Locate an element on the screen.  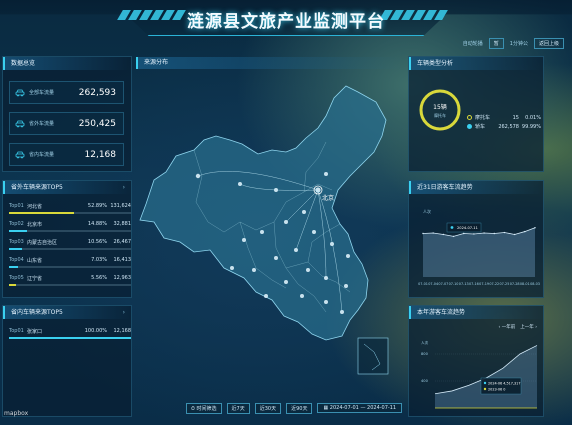
inside-top5-title: 省内车辆来源TOP5 › is located at coordinates (67, 312).